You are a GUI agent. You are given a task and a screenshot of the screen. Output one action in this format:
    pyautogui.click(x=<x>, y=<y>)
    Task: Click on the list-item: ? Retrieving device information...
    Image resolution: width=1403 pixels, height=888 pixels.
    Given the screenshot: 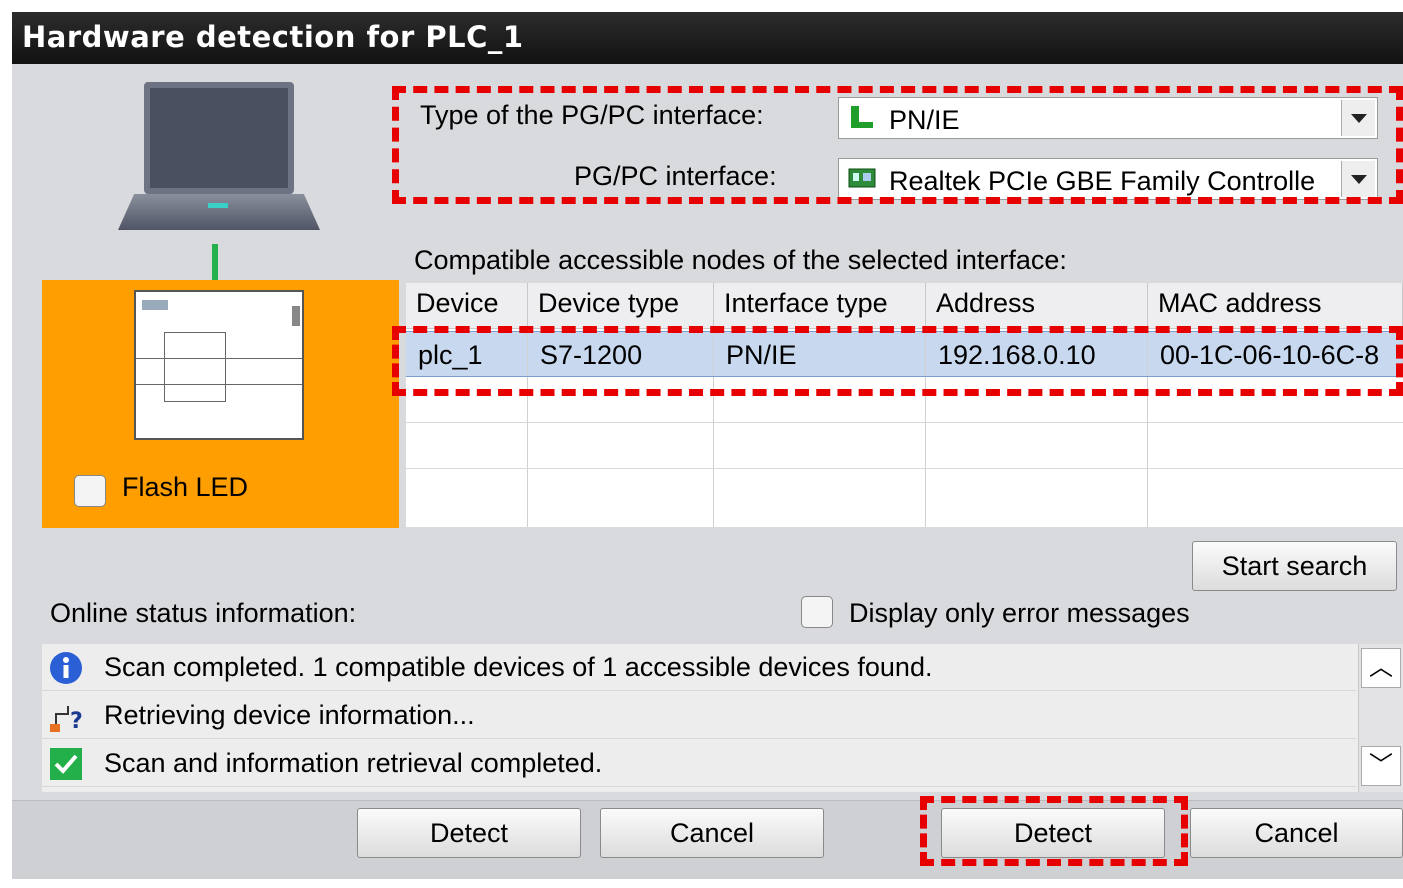 What is the action you would take?
    pyautogui.click(x=699, y=715)
    